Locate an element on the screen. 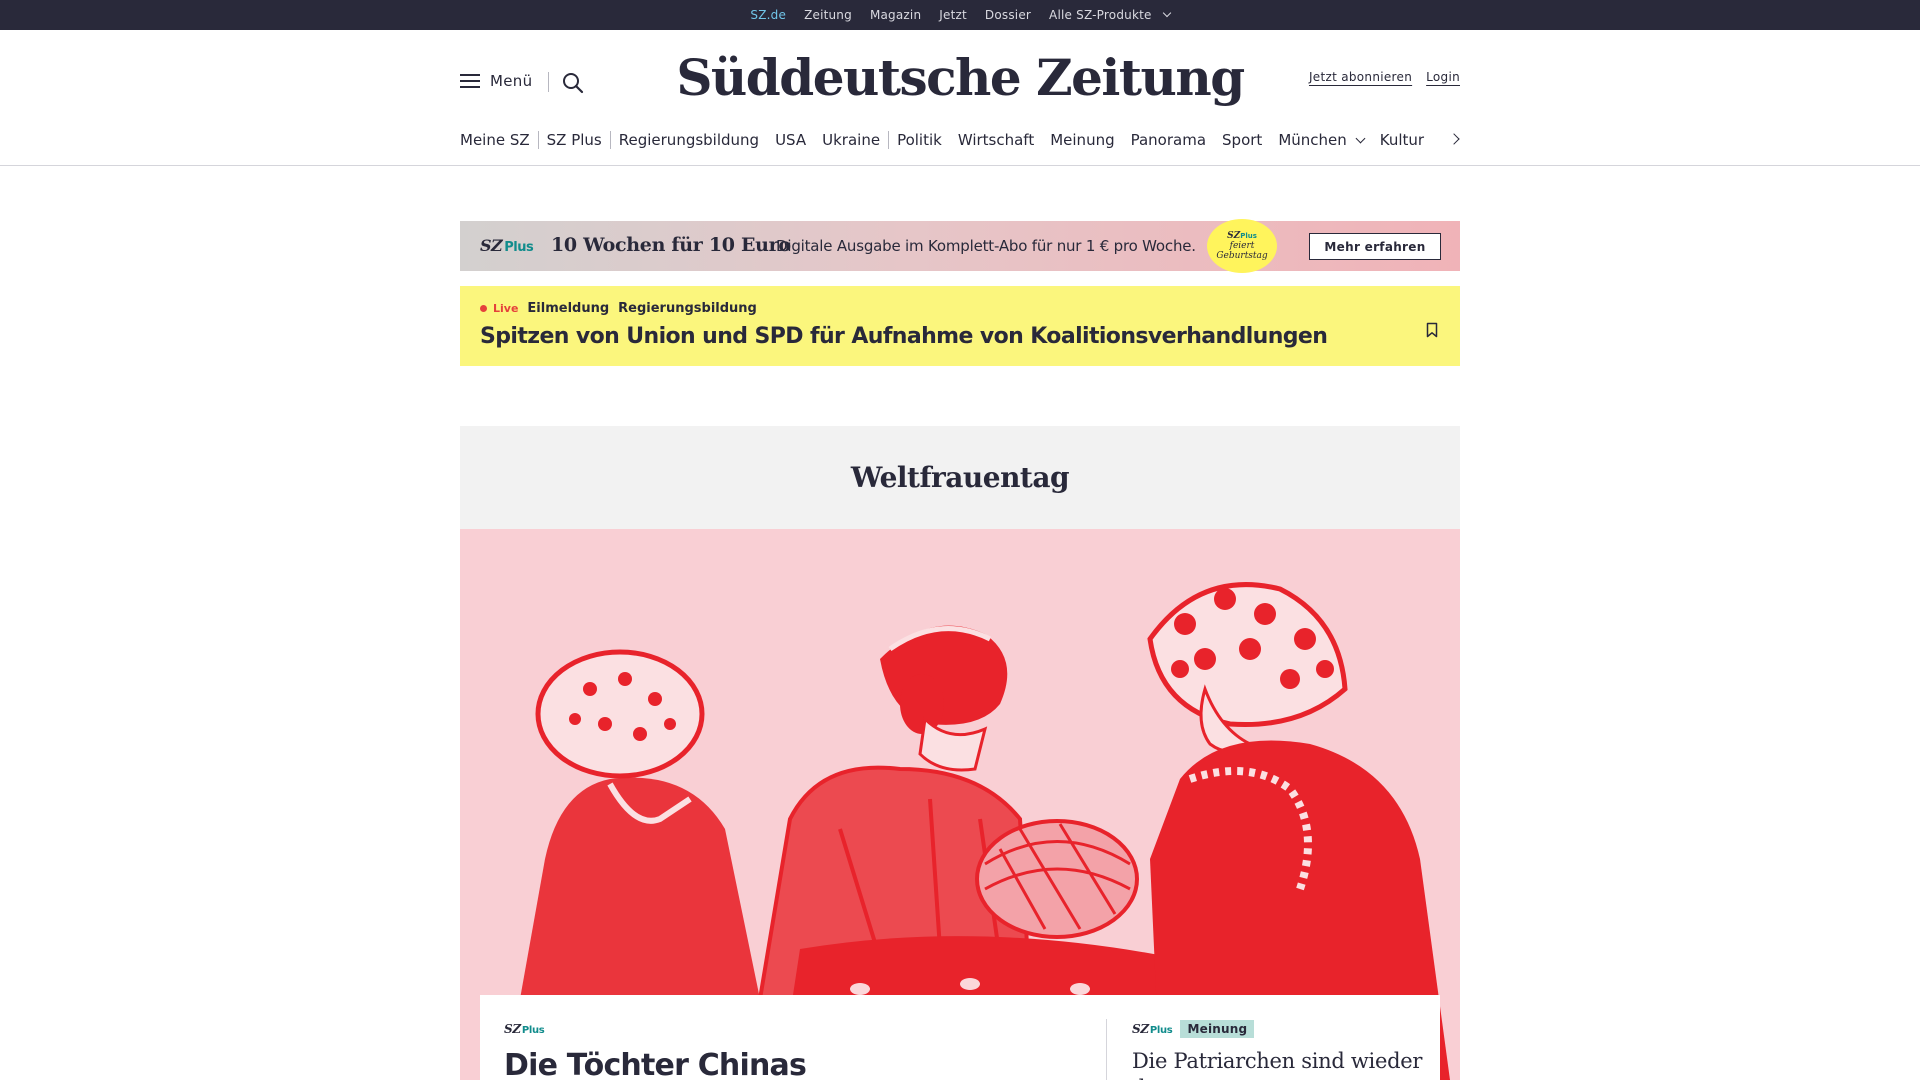 The width and height of the screenshot is (1920, 1080). ressort-sport: Sport is located at coordinates (1242, 140).